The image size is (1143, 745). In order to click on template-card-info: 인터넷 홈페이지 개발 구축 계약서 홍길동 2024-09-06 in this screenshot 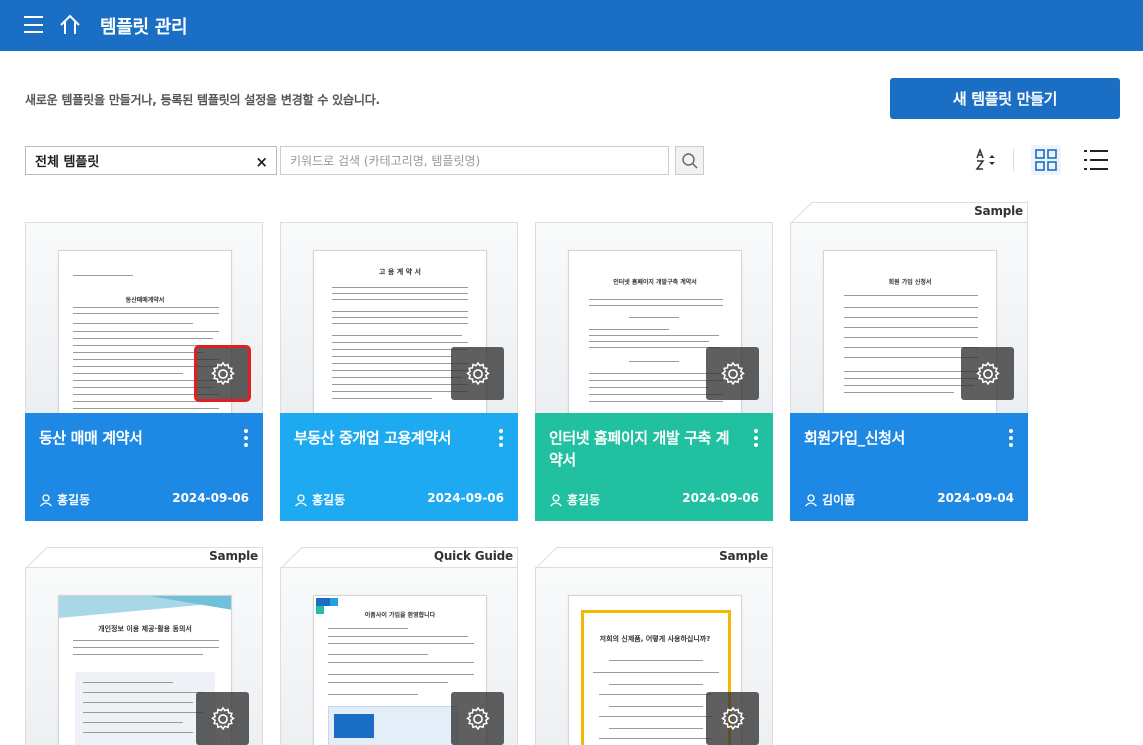, I will do `click(654, 467)`.